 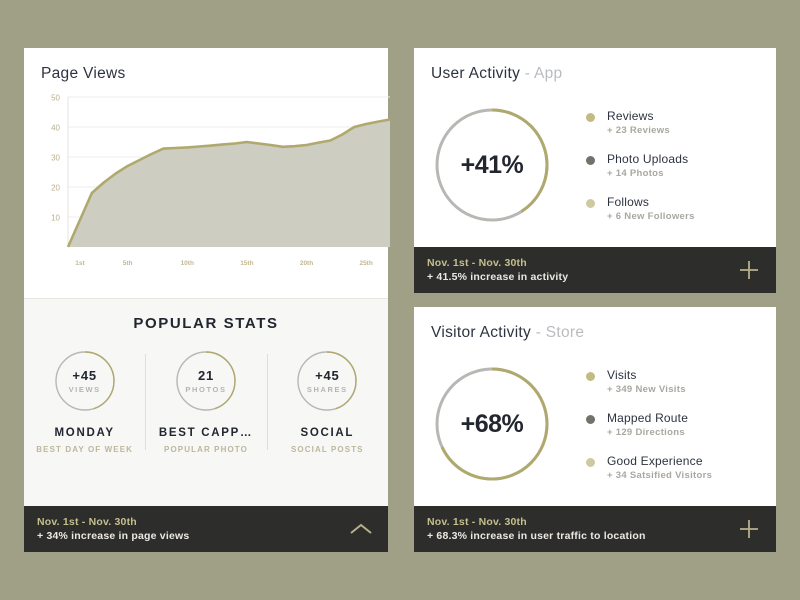 I want to click on stat-sublabel: SOCIAL POSTS, so click(x=327, y=449).